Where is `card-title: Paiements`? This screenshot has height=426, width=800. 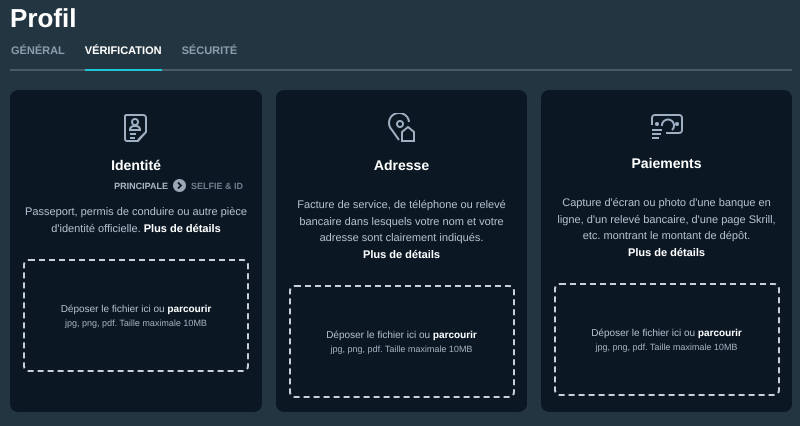
card-title: Paiements is located at coordinates (666, 163).